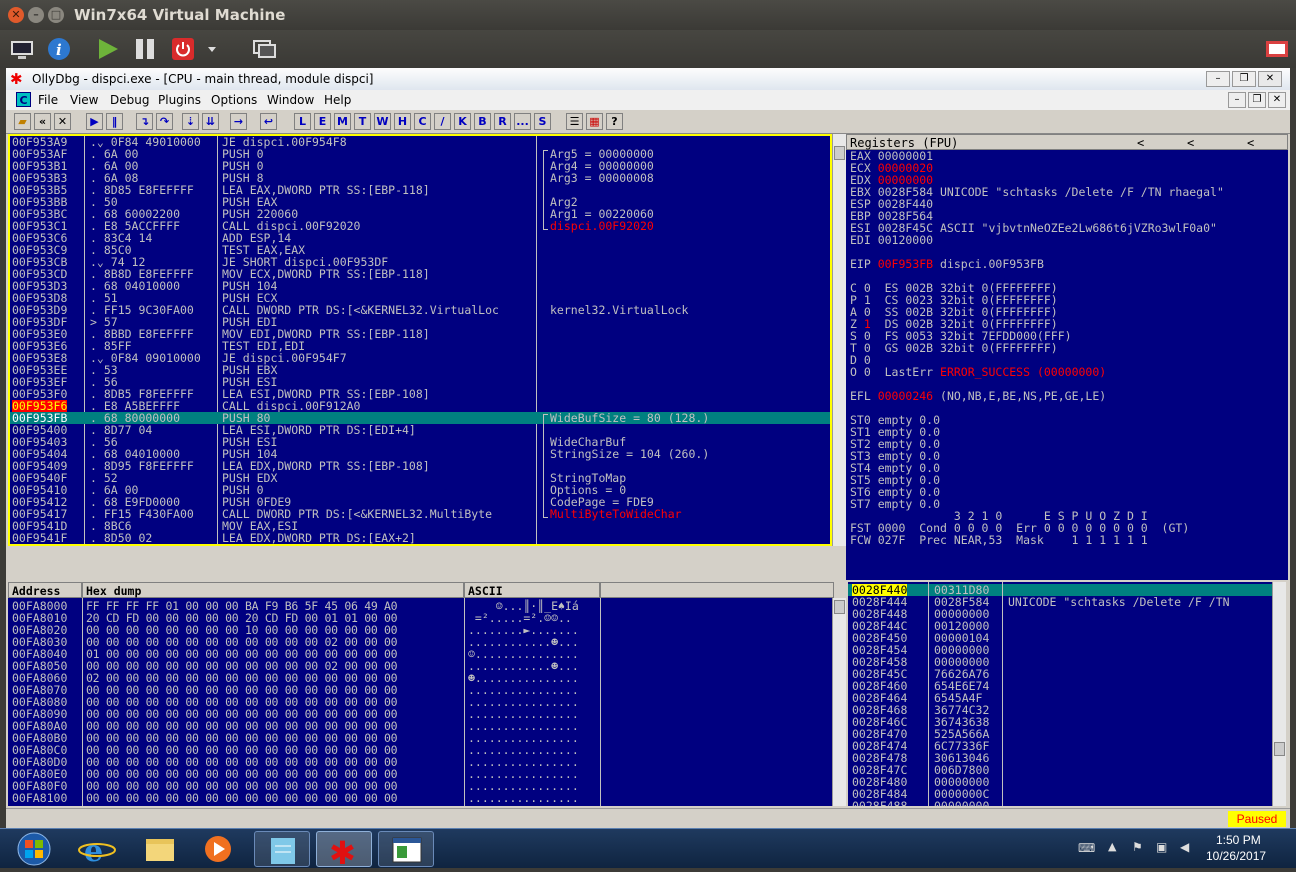  What do you see at coordinates (1278, 49) in the screenshot?
I see `fullscreen-icon` at bounding box center [1278, 49].